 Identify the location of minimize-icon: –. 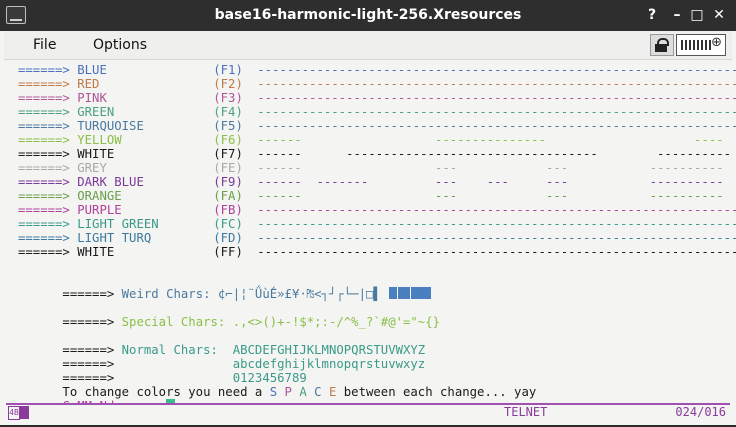
(677, 15).